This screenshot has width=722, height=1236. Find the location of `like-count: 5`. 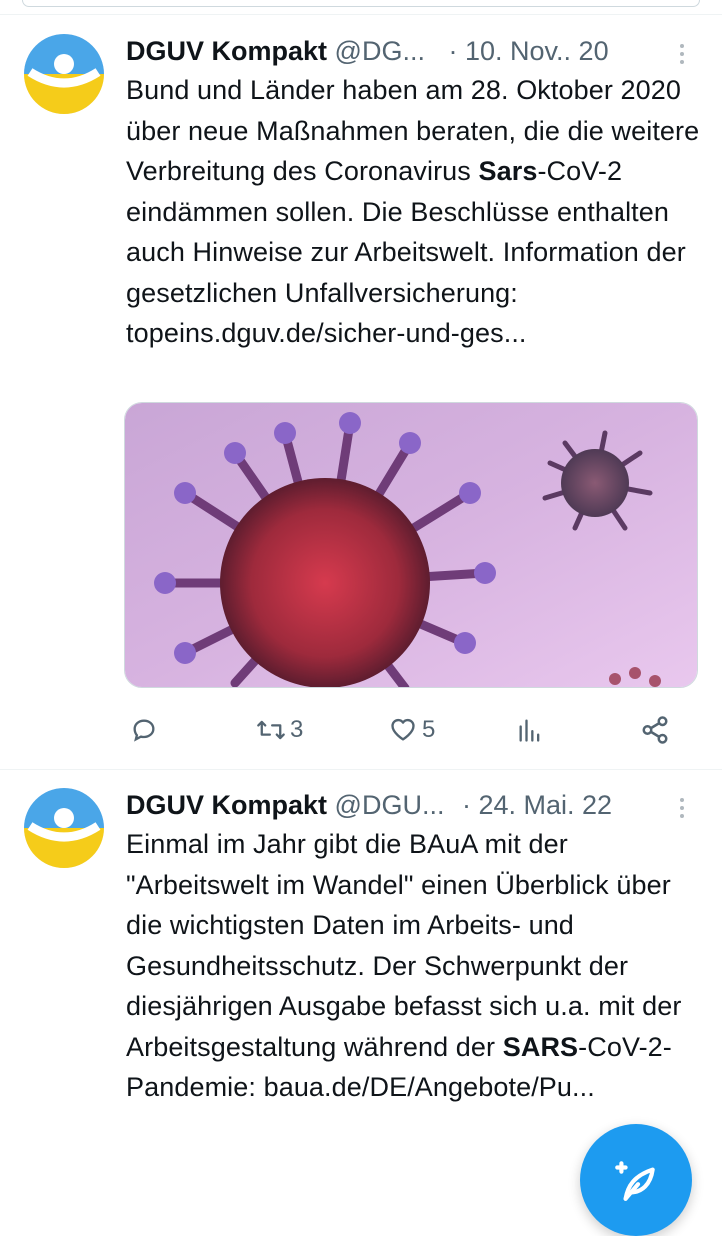

like-count: 5 is located at coordinates (429, 729).